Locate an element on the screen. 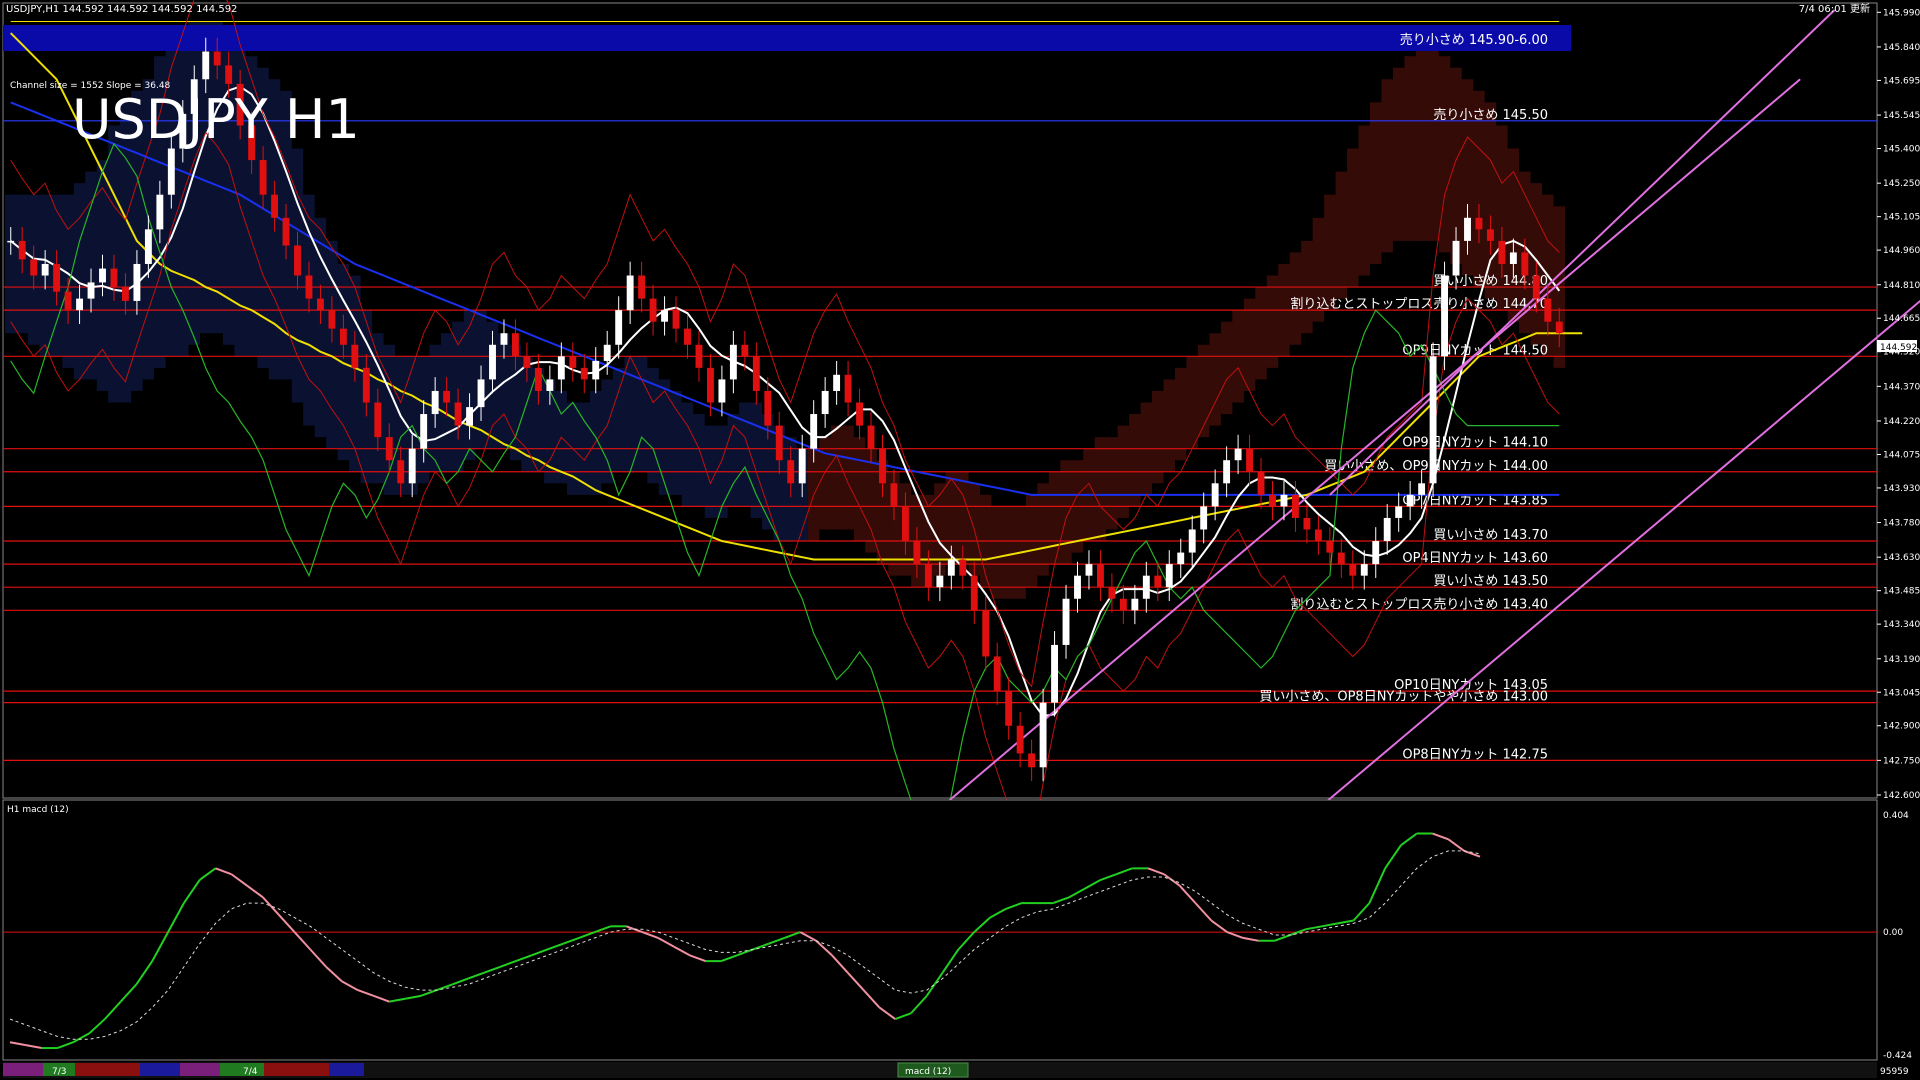 The height and width of the screenshot is (1080, 1920). price-tick-label: 143.630 is located at coordinates (1901, 558).